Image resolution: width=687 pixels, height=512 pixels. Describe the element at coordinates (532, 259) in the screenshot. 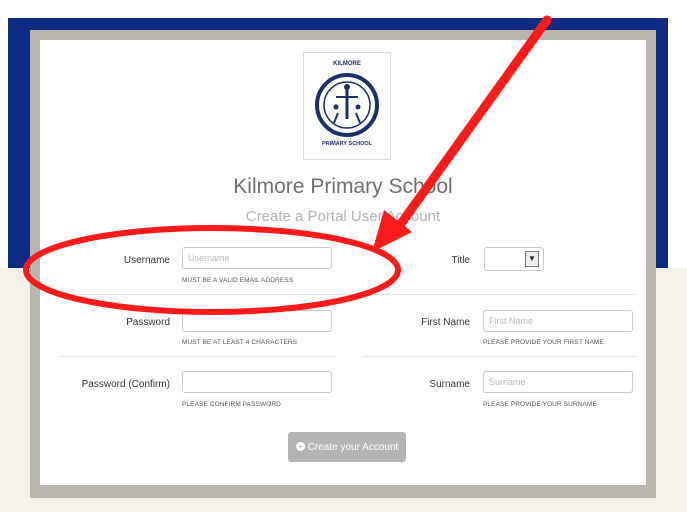

I see `chevron-down-icon: ▼` at that location.